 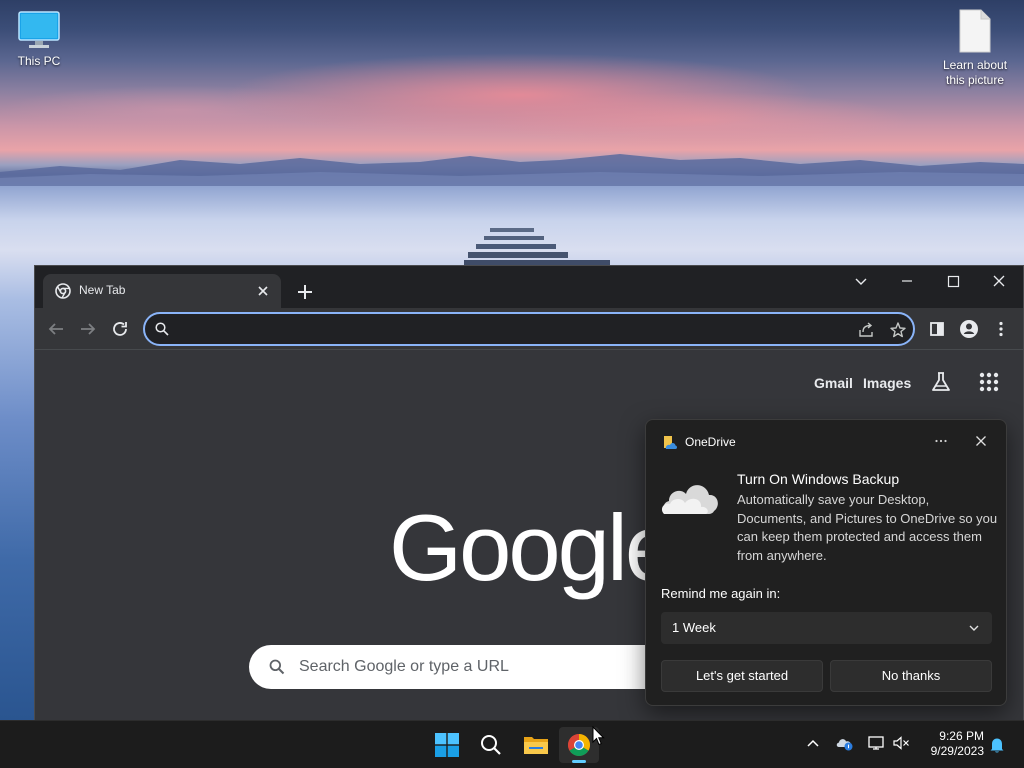 I want to click on monitor-icon, so click(x=39, y=29).